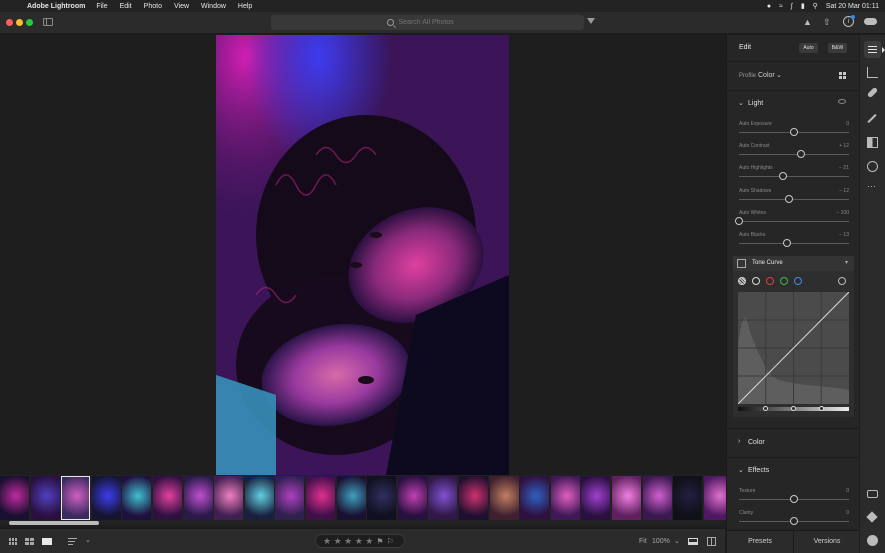 This screenshot has height=553, width=885. What do you see at coordinates (741, 470) in the screenshot?
I see `effects-chevron-icon: ⌄` at bounding box center [741, 470].